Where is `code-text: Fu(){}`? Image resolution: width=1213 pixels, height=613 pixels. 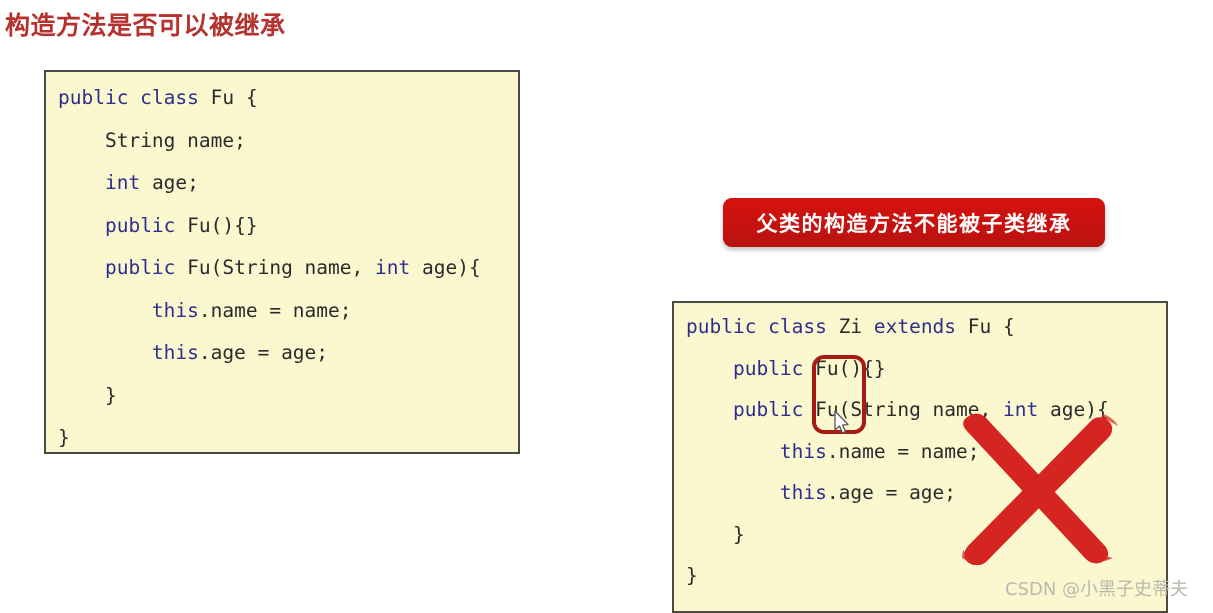
code-text: Fu(){} is located at coordinates (216, 225).